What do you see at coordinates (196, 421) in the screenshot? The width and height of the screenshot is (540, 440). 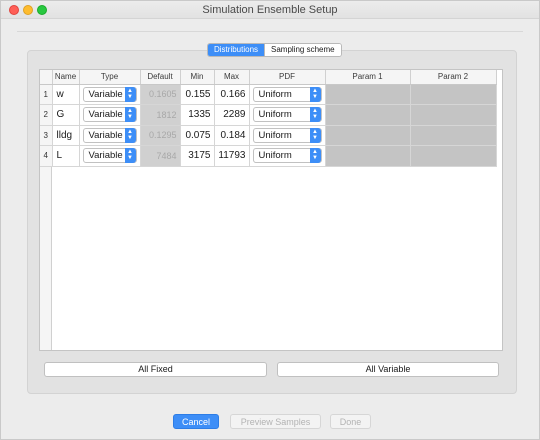 I see `cancel-button: Cancel` at bounding box center [196, 421].